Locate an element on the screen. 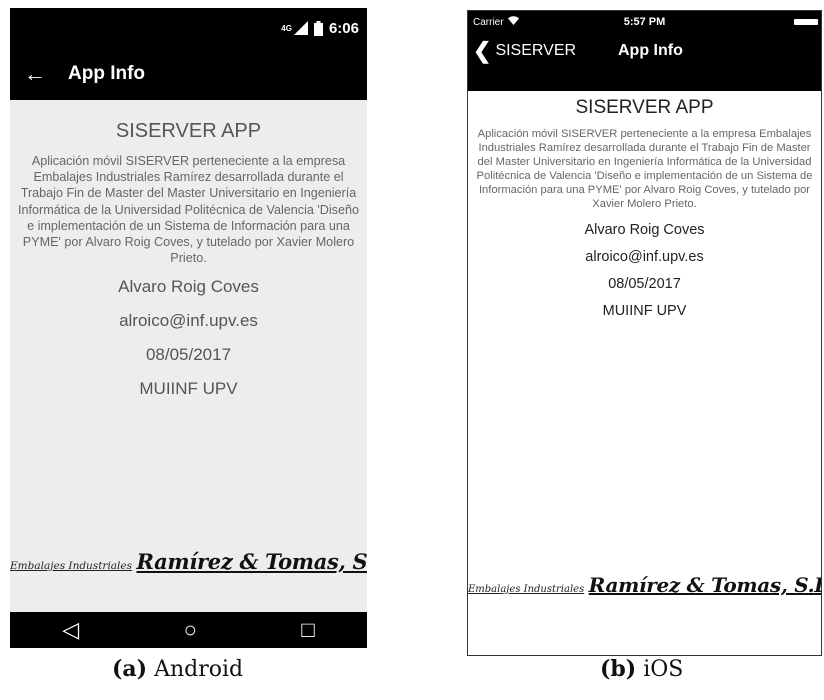  android-app-bar: ← App Info is located at coordinates (188, 74).